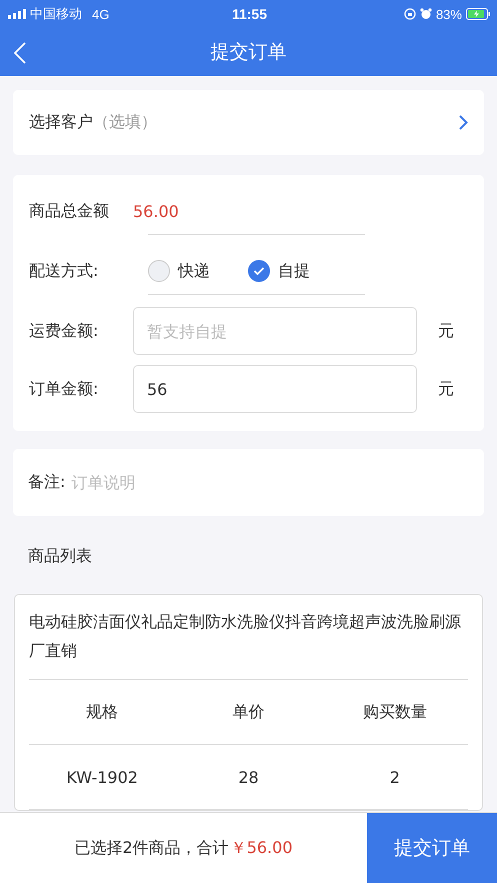  I want to click on chevron-right-icon, so click(463, 122).